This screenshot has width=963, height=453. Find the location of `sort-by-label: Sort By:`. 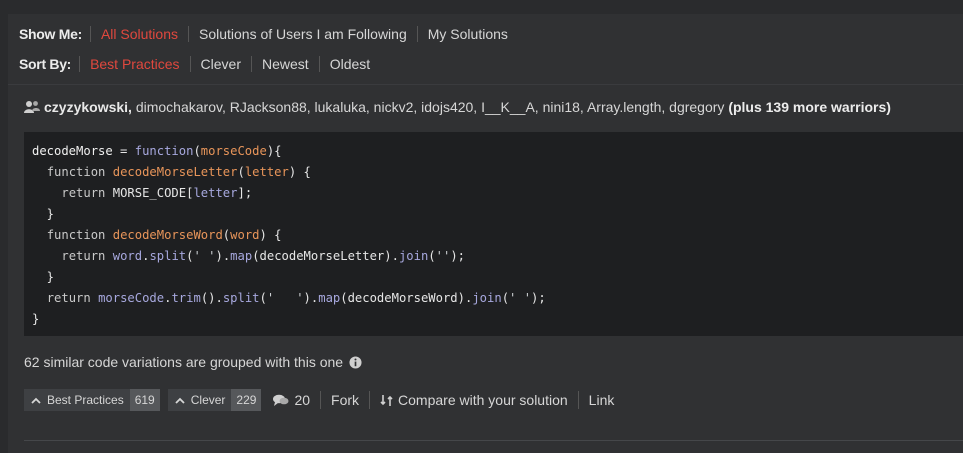

sort-by-label: Sort By: is located at coordinates (45, 64).